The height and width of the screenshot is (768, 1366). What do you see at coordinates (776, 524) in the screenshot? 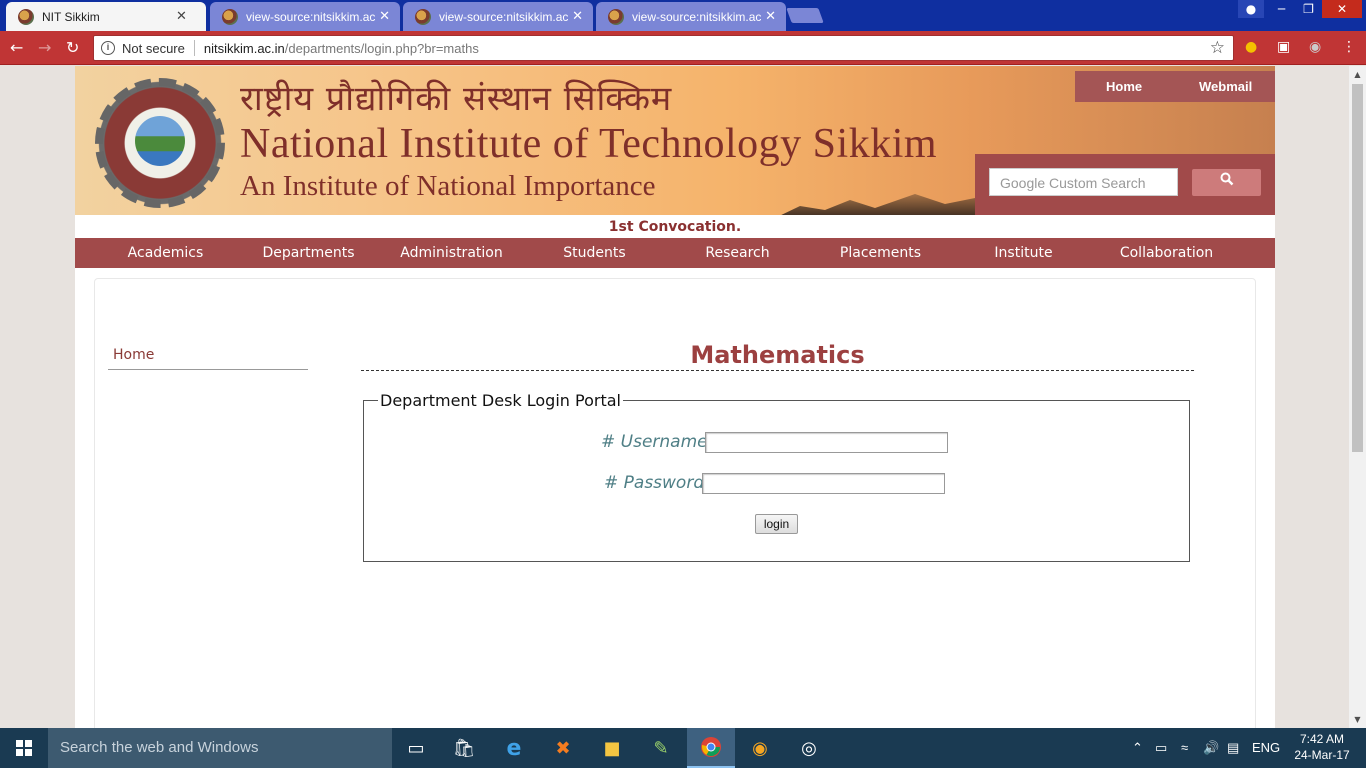
I see `login-button: login` at bounding box center [776, 524].